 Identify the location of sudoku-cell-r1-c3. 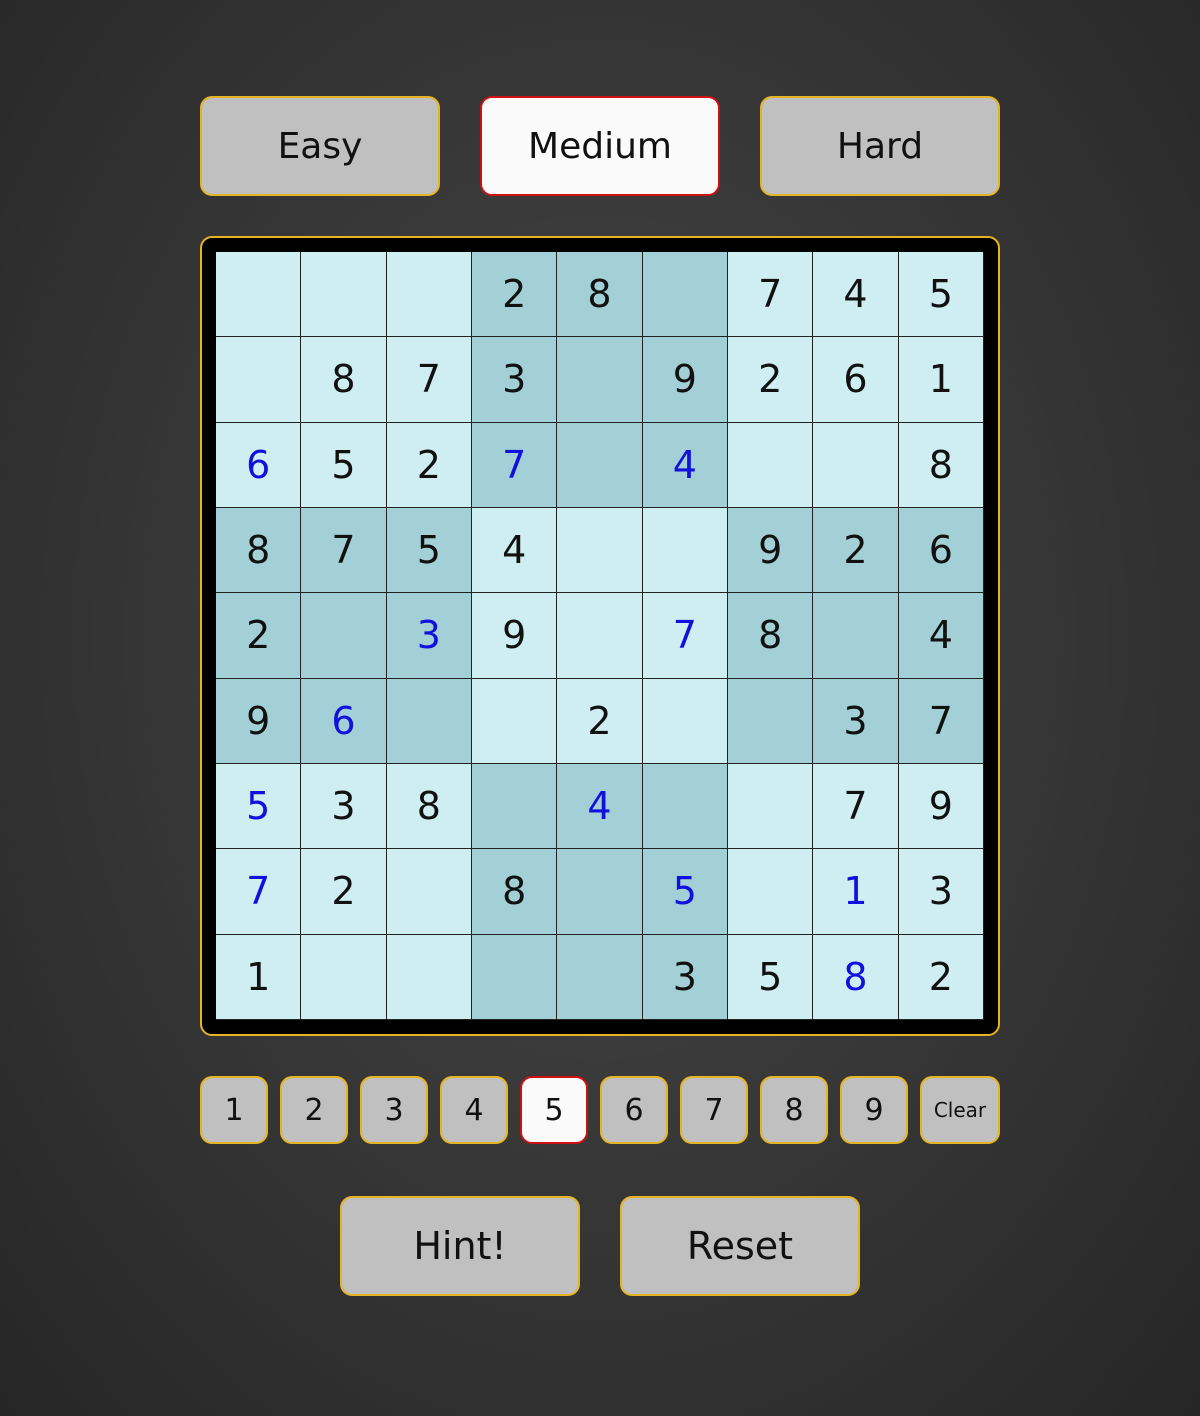
(429, 295).